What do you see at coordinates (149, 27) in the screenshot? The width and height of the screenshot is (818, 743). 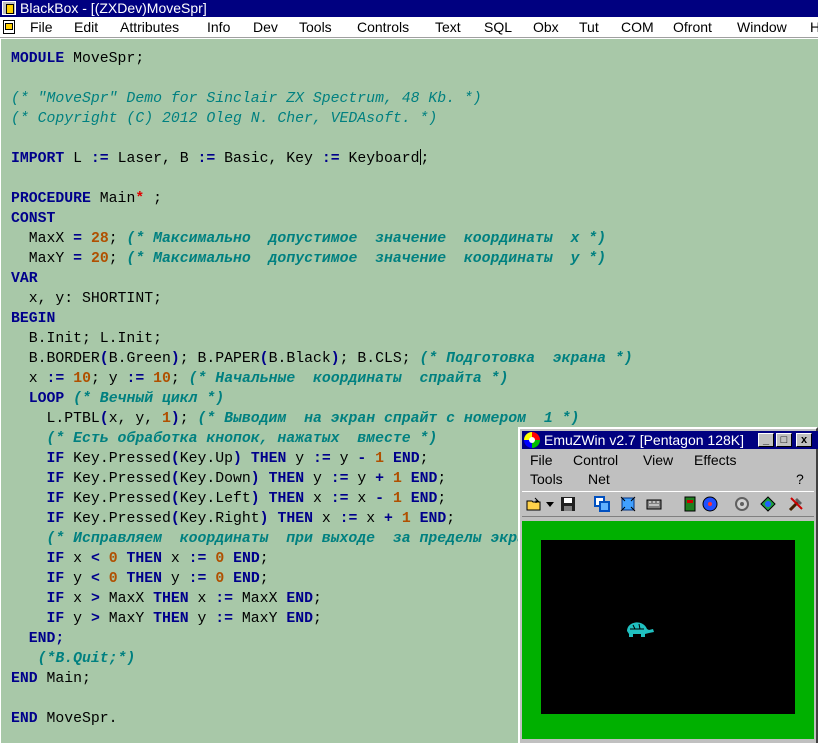 I see `menu-attributes: Attributes` at bounding box center [149, 27].